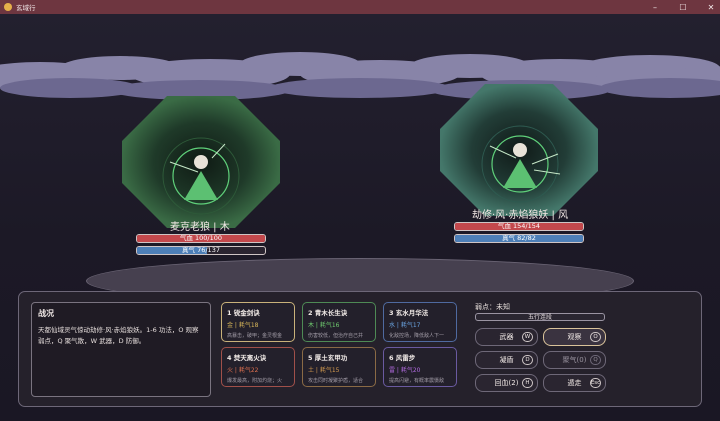 This screenshot has width=720, height=421. What do you see at coordinates (519, 150) in the screenshot?
I see `enemy-sprite` at bounding box center [519, 150].